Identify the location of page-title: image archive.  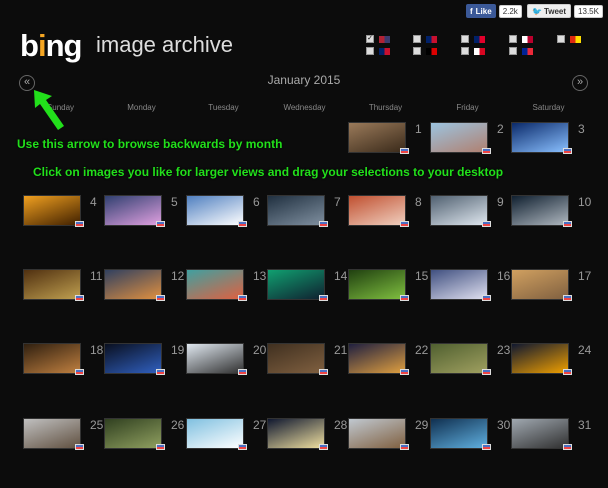
(164, 44).